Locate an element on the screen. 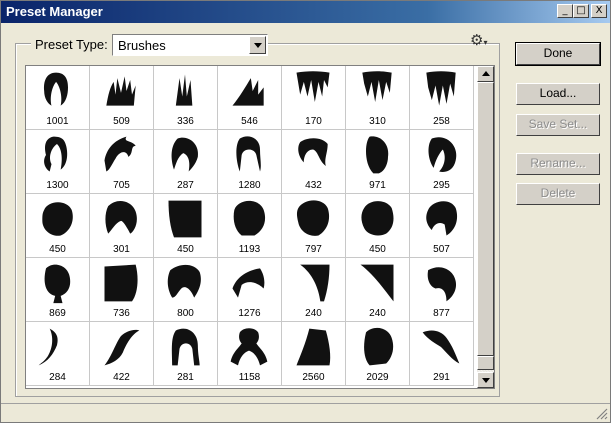  brush-size-label: 877 is located at coordinates (441, 313).